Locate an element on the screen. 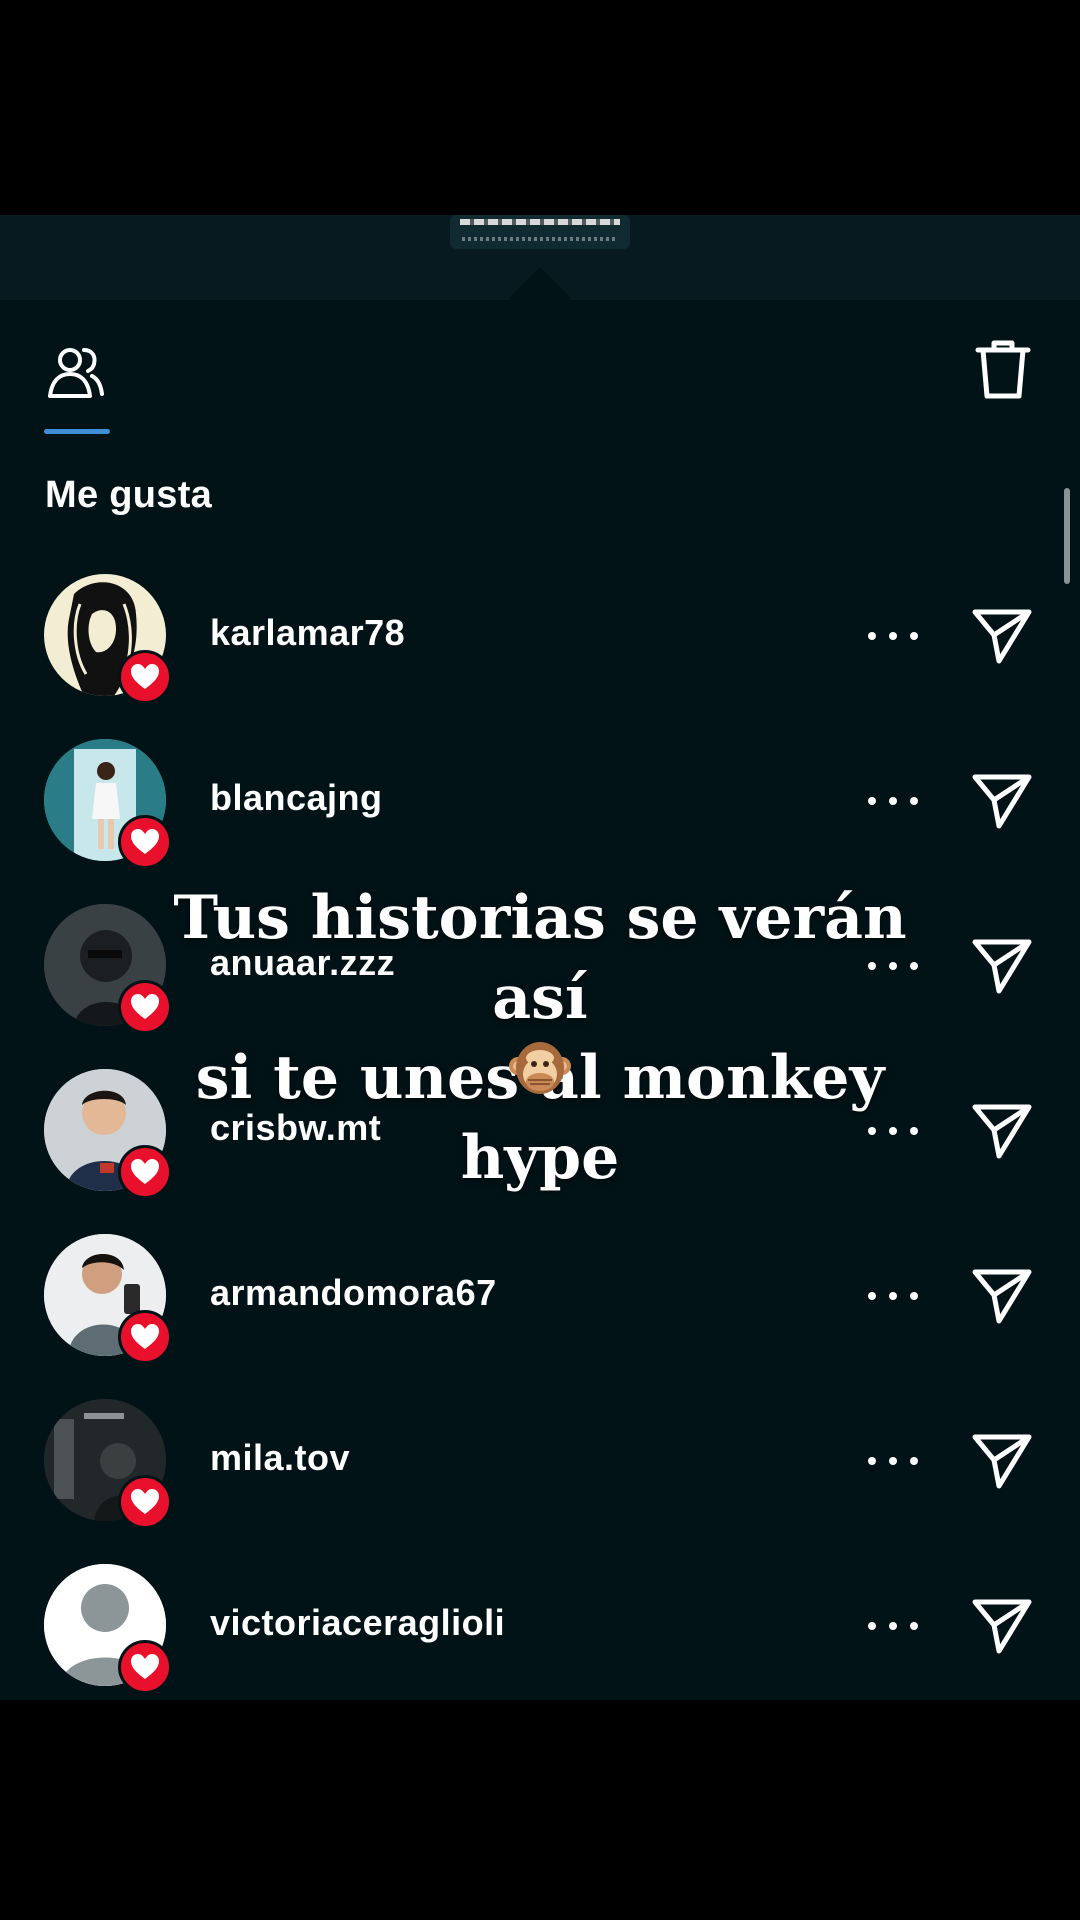 The width and height of the screenshot is (1080, 1920). username: victoriaceraglioli is located at coordinates (357, 1623).